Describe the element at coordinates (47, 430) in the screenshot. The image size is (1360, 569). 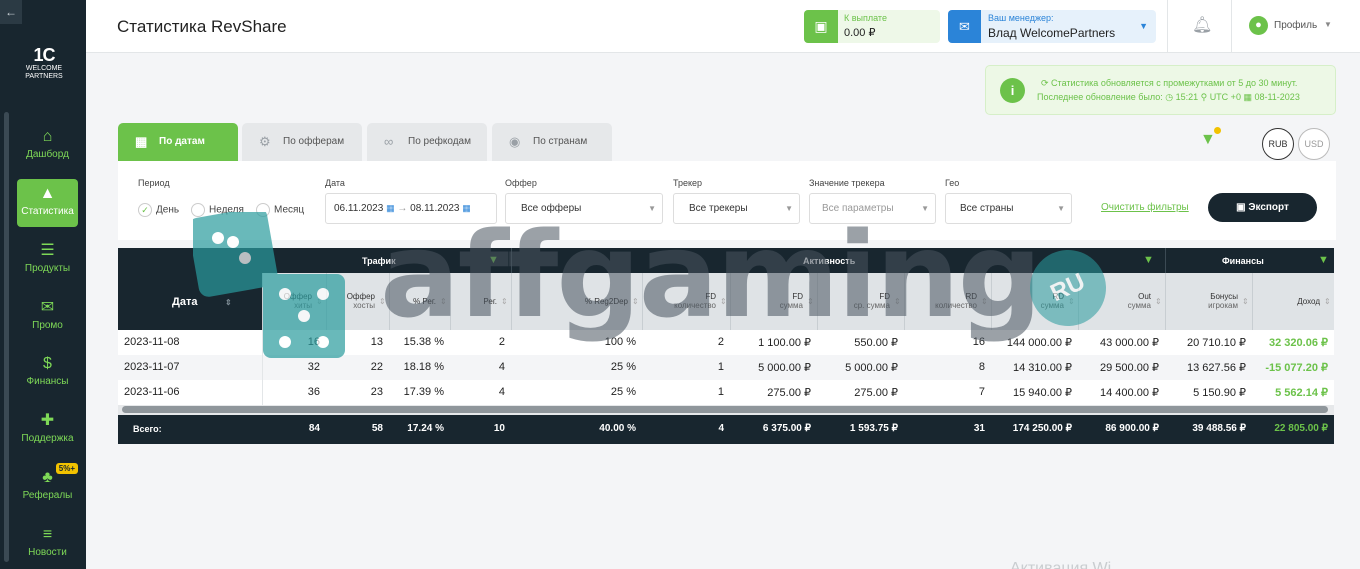
I see `sidebar-item-6: ✚ Поддержка` at that location.